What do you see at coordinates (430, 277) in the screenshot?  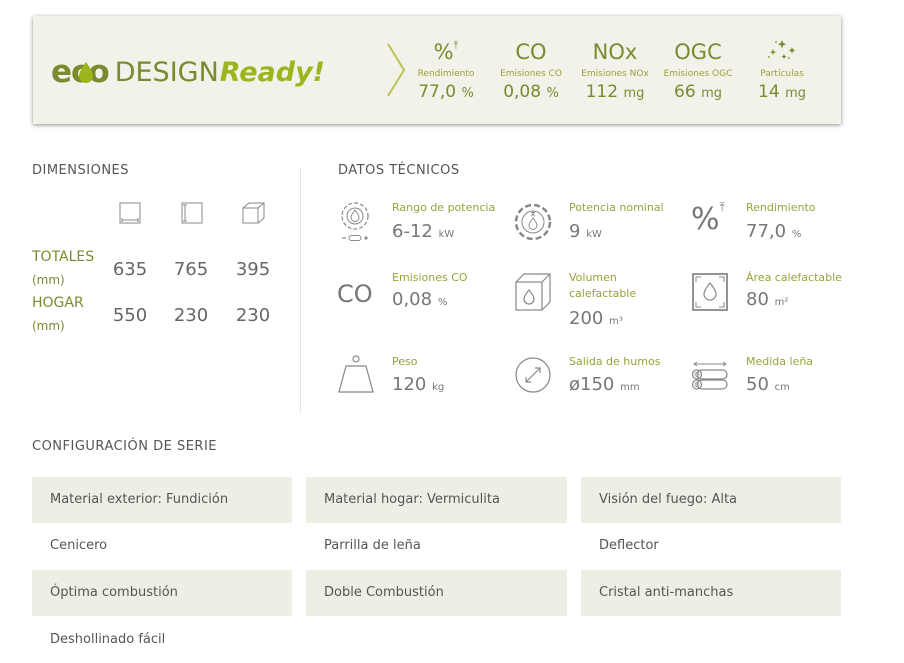 I see `tech-label: Emisiones CO` at bounding box center [430, 277].